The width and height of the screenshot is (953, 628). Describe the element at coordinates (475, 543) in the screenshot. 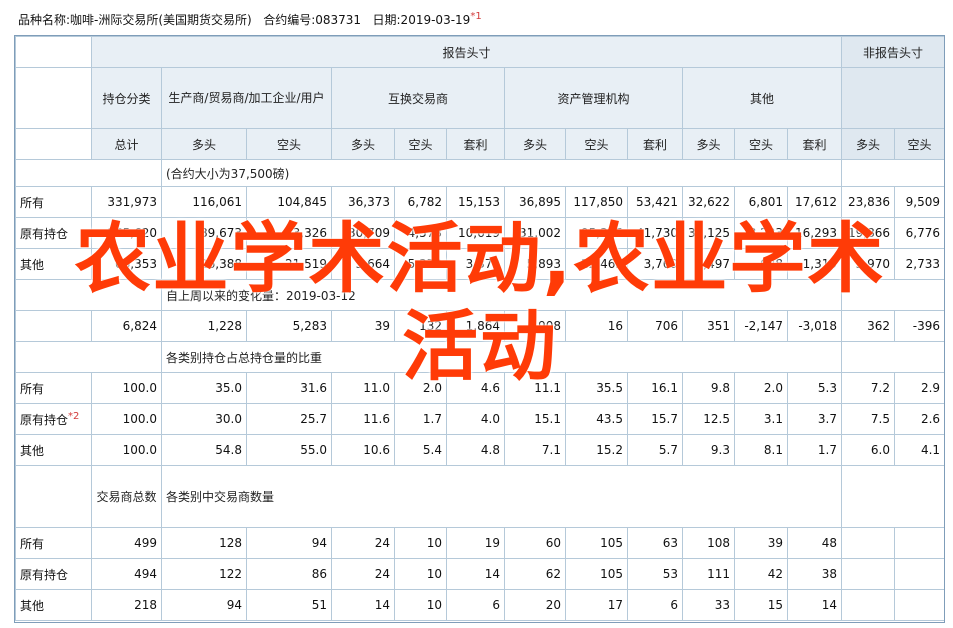

I see `traders-cell: 19` at that location.